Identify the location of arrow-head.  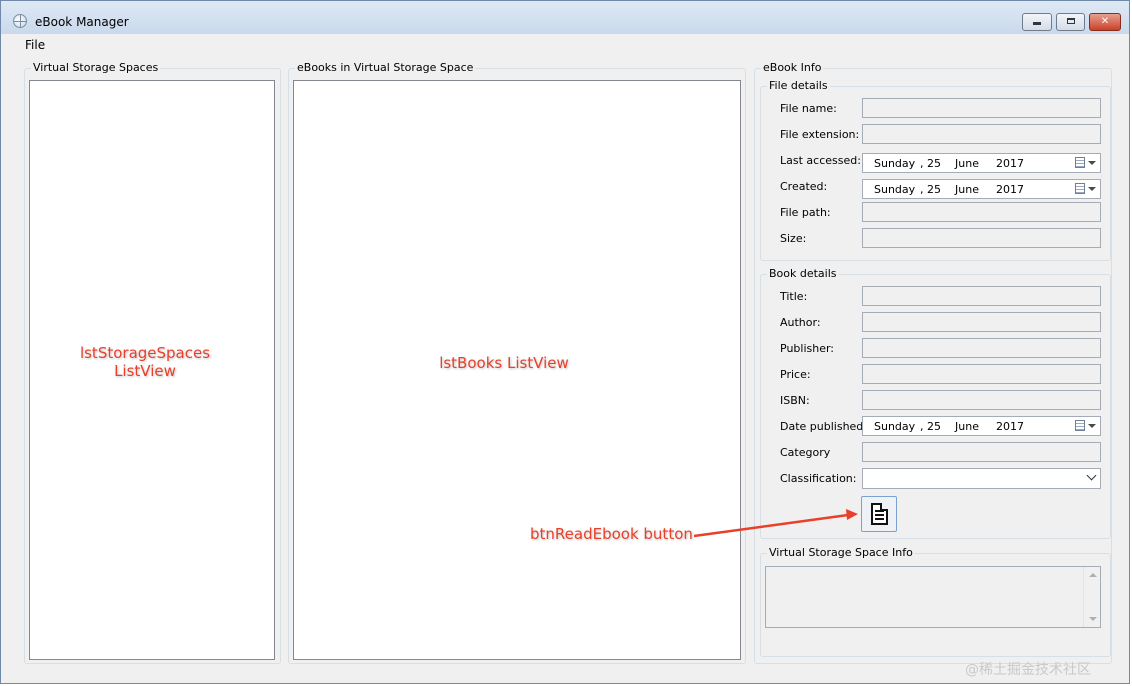
(852, 514).